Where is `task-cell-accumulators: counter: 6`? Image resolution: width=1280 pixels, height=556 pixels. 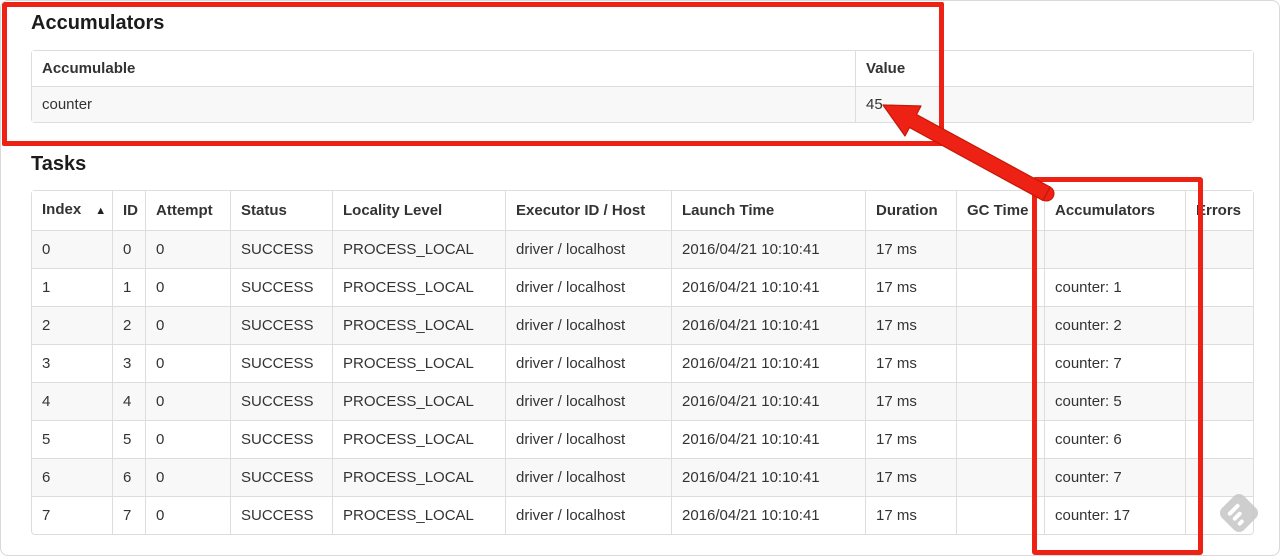
task-cell-accumulators: counter: 6 is located at coordinates (1114, 439).